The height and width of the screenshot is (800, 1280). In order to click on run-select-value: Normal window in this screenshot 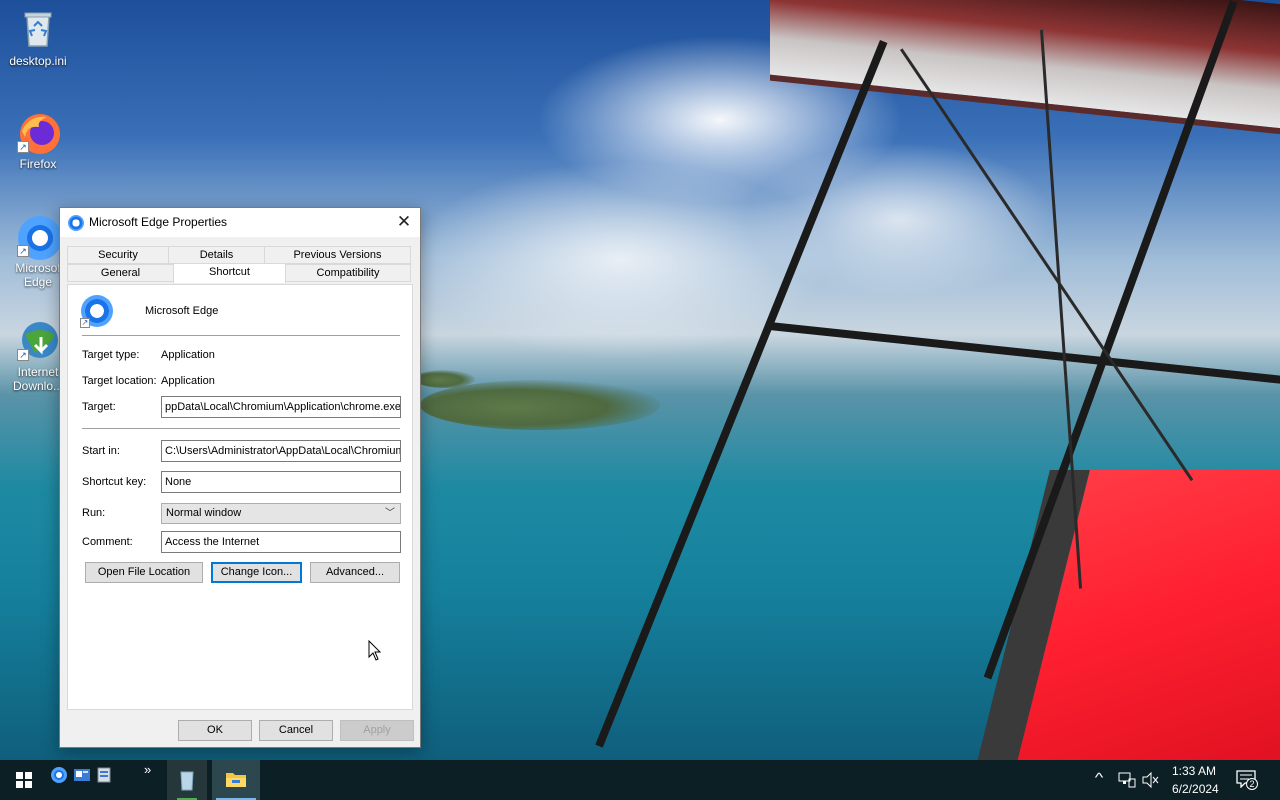, I will do `click(204, 513)`.